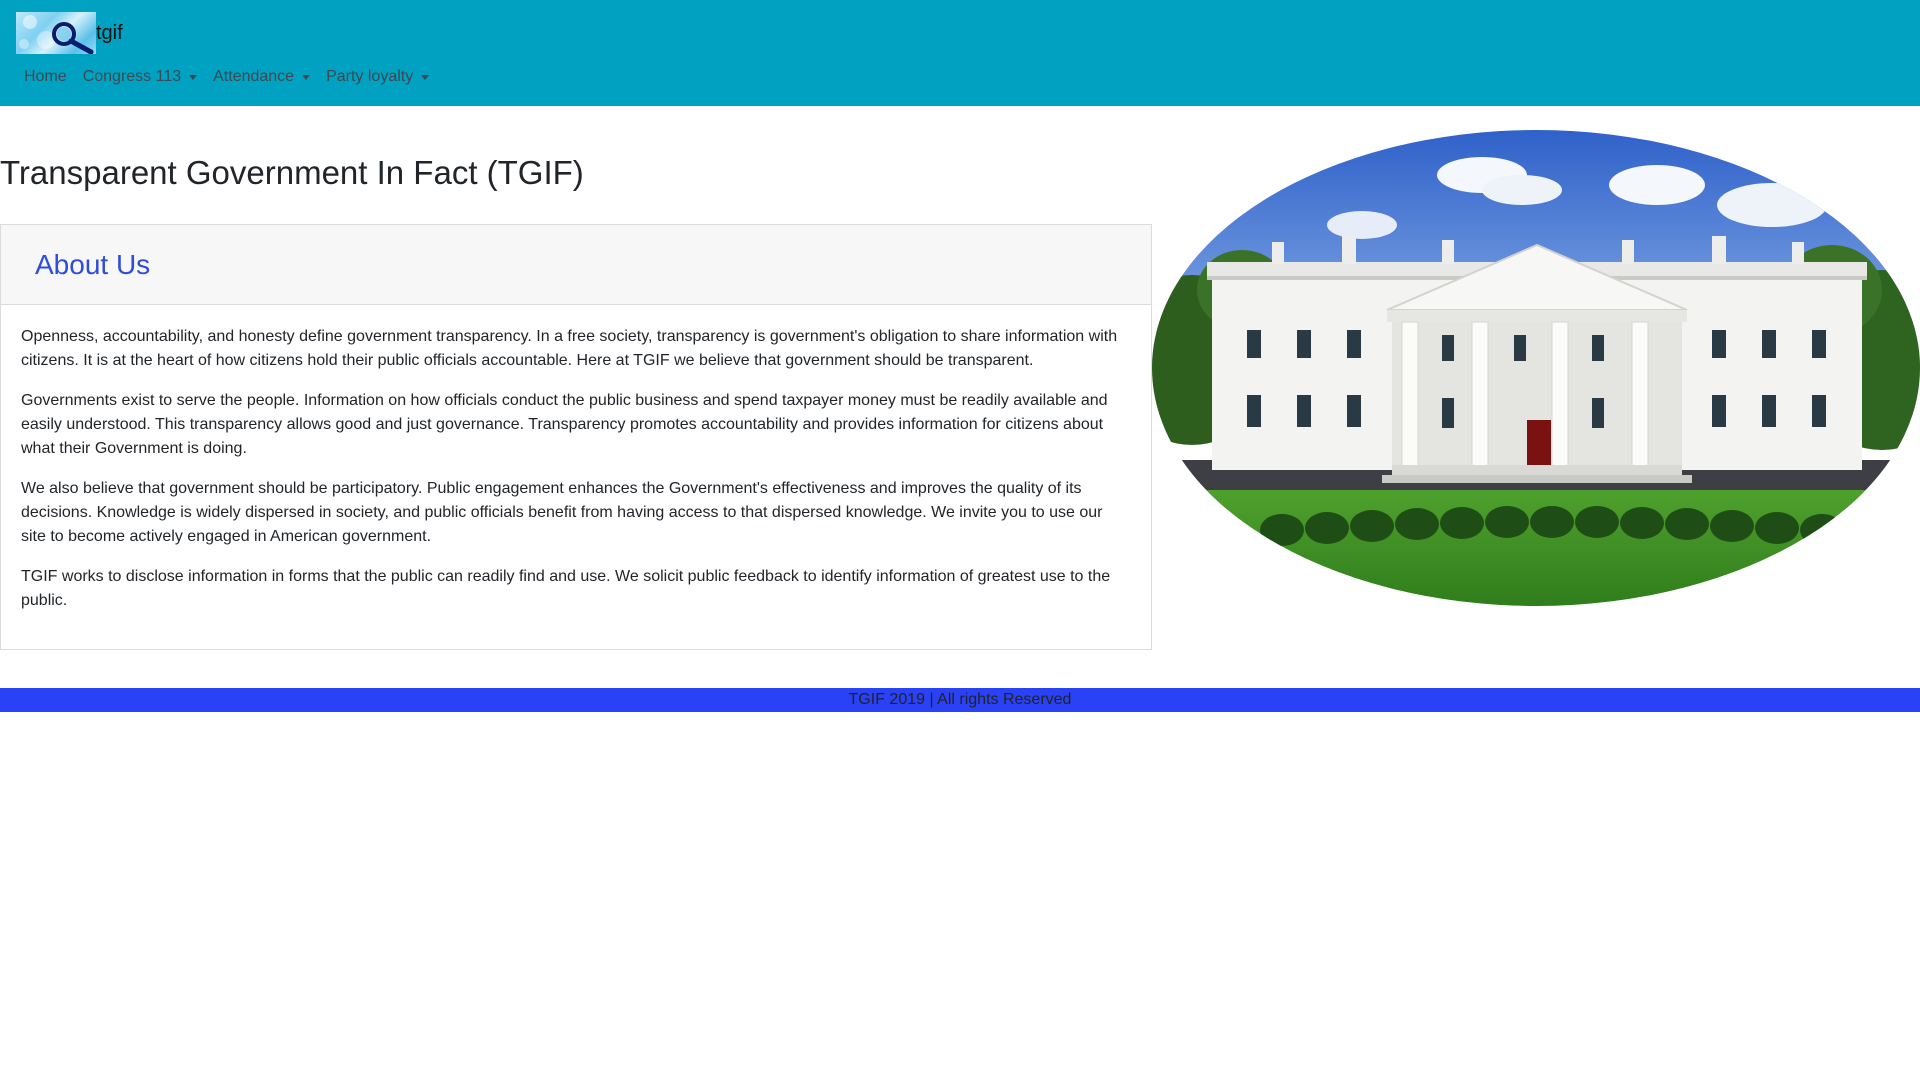 The width and height of the screenshot is (1920, 1080). I want to click on logo-magnifier-icon, so click(56, 33).